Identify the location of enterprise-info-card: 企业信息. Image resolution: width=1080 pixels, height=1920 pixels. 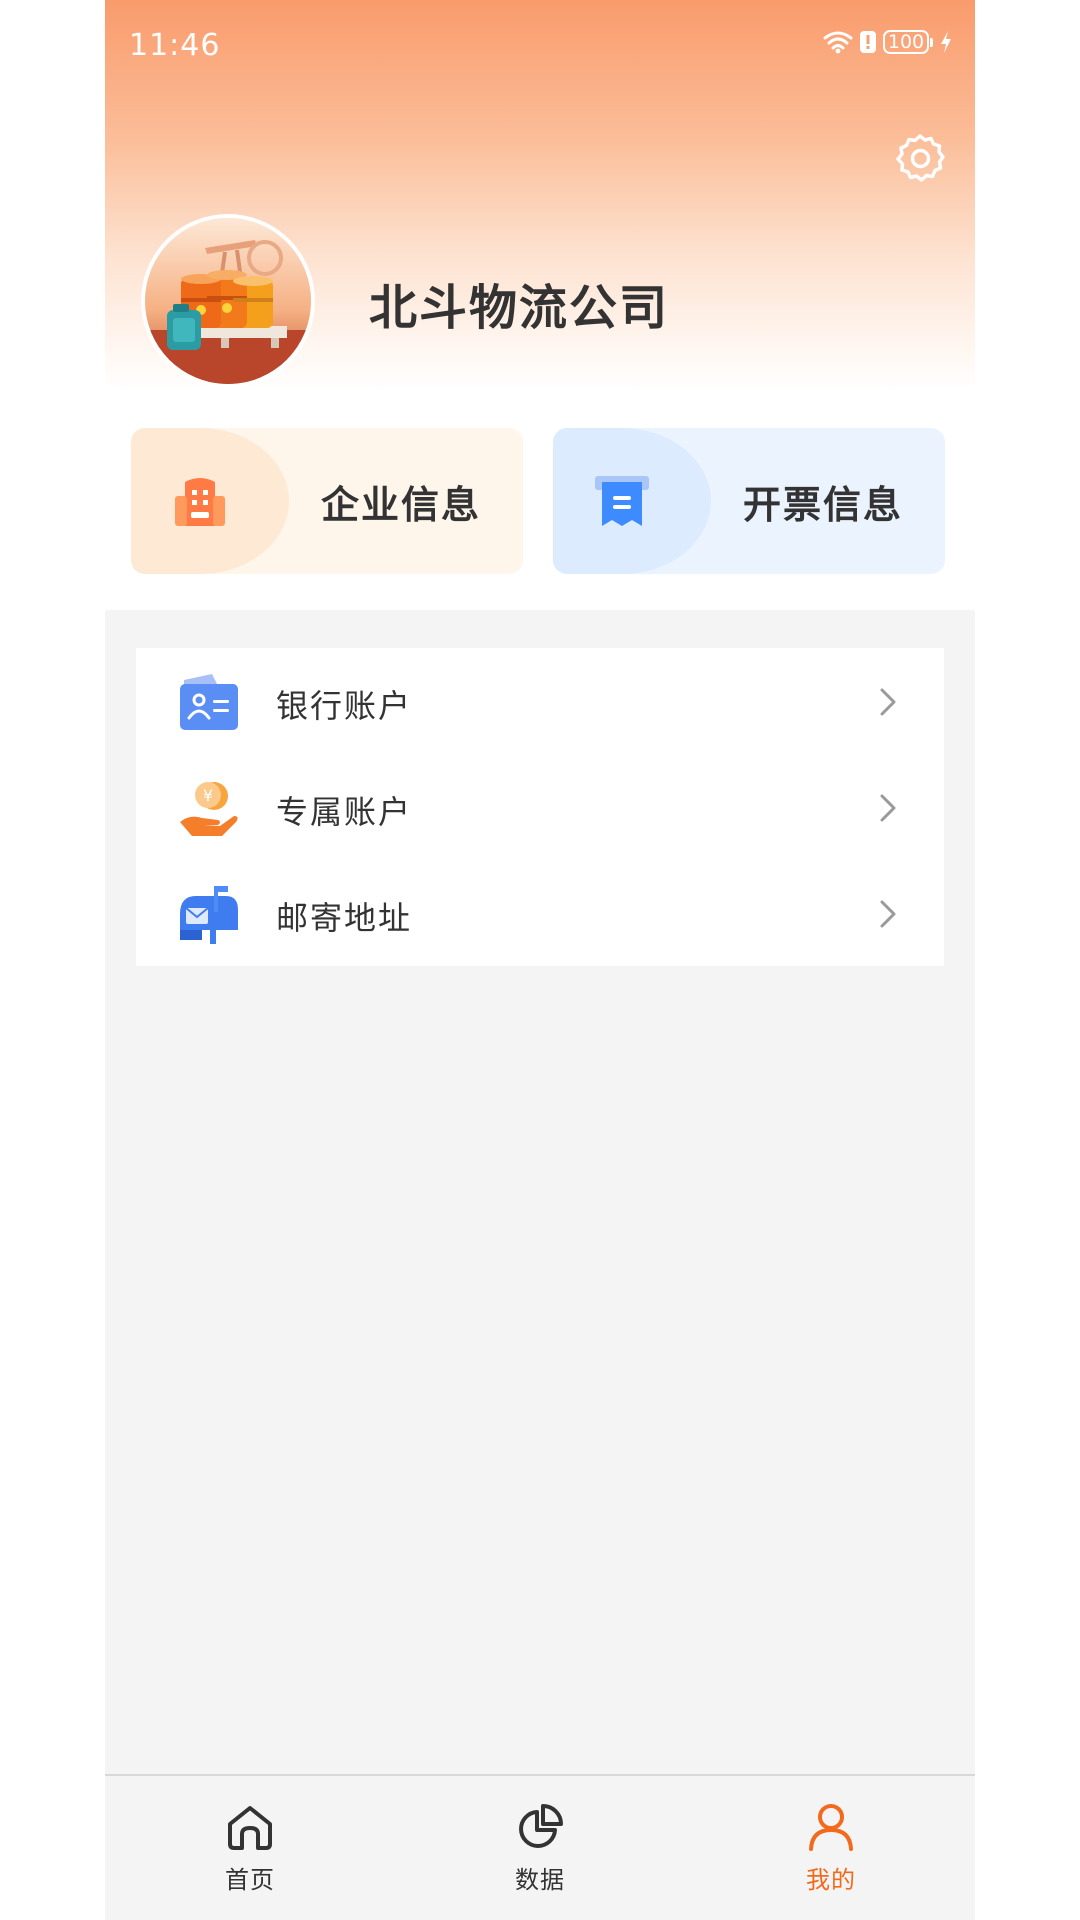
(327, 501).